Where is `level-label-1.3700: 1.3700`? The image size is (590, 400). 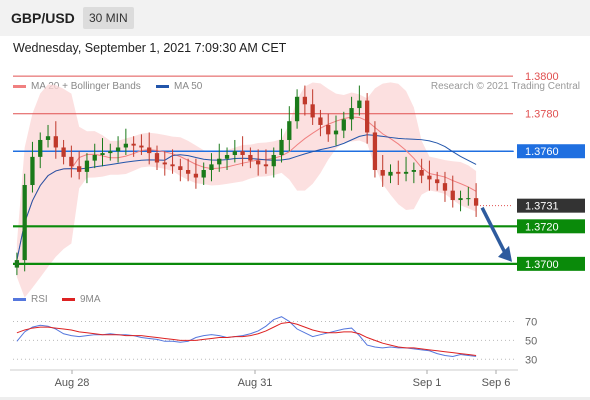 level-label-1.3700: 1.3700 is located at coordinates (542, 265).